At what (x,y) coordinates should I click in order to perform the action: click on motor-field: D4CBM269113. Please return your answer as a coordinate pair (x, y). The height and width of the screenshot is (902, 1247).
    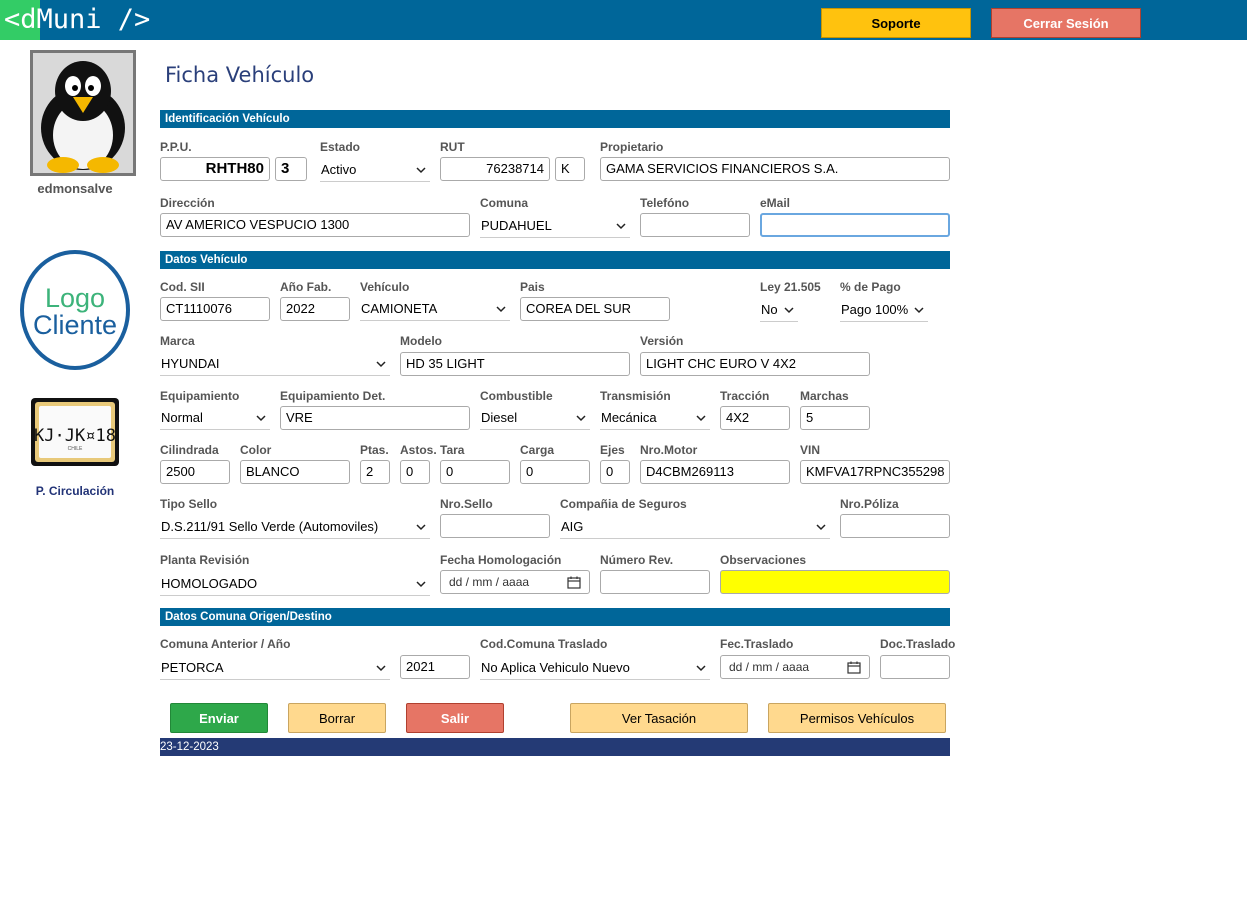
    Looking at the image, I should click on (715, 472).